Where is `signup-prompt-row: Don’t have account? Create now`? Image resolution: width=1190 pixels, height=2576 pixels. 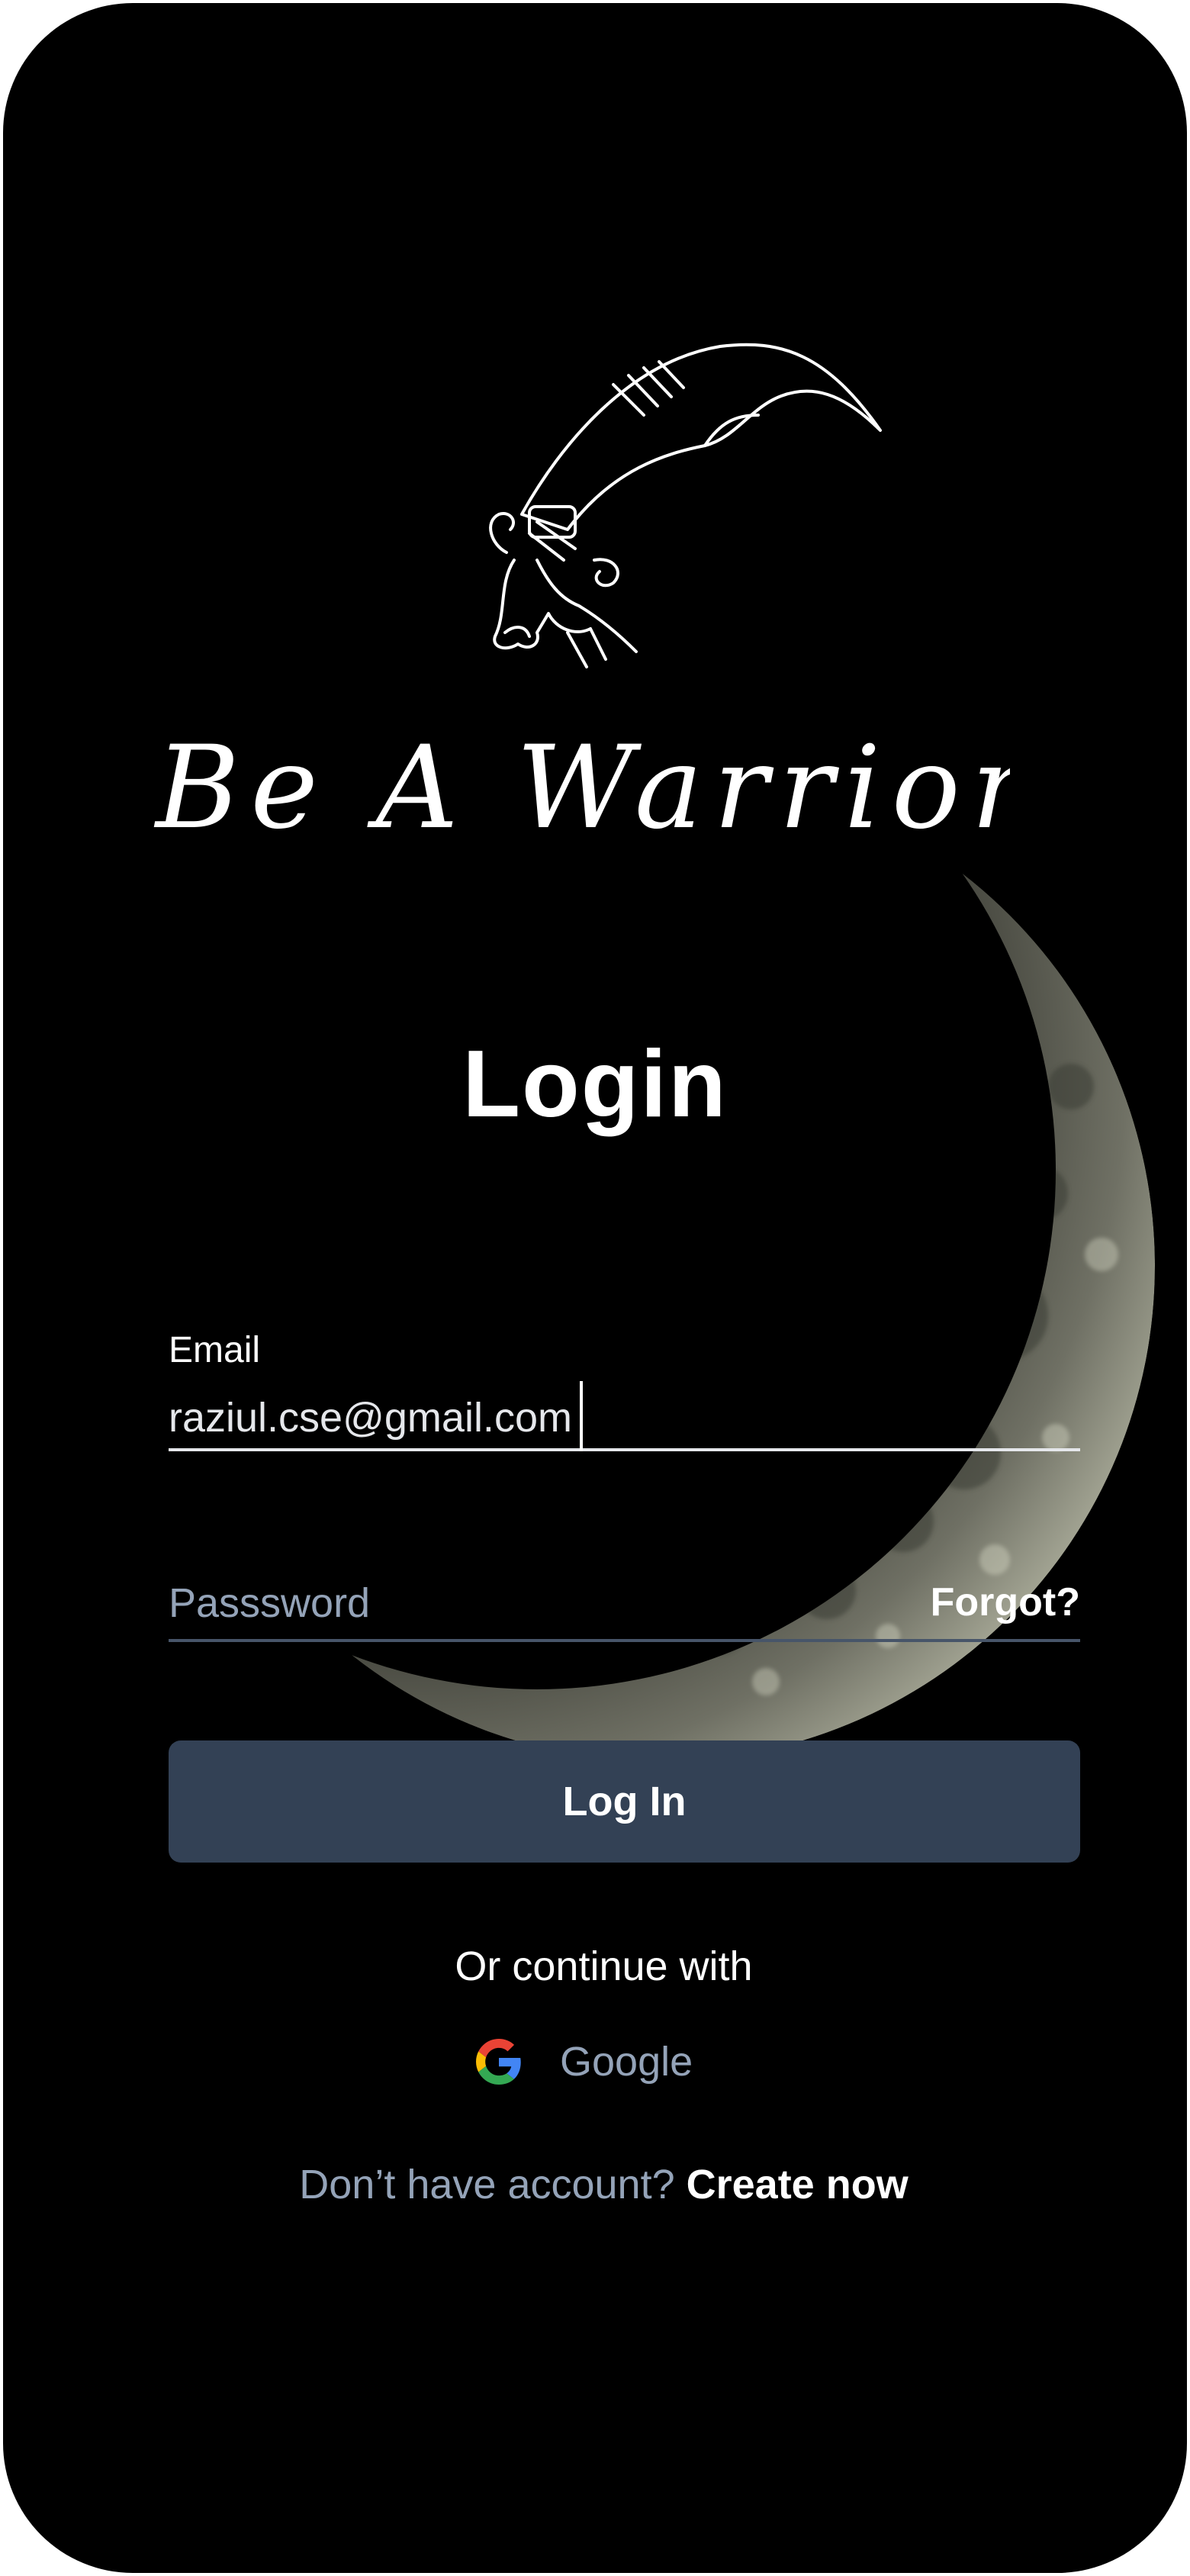 signup-prompt-row: Don’t have account? Create now is located at coordinates (595, 2184).